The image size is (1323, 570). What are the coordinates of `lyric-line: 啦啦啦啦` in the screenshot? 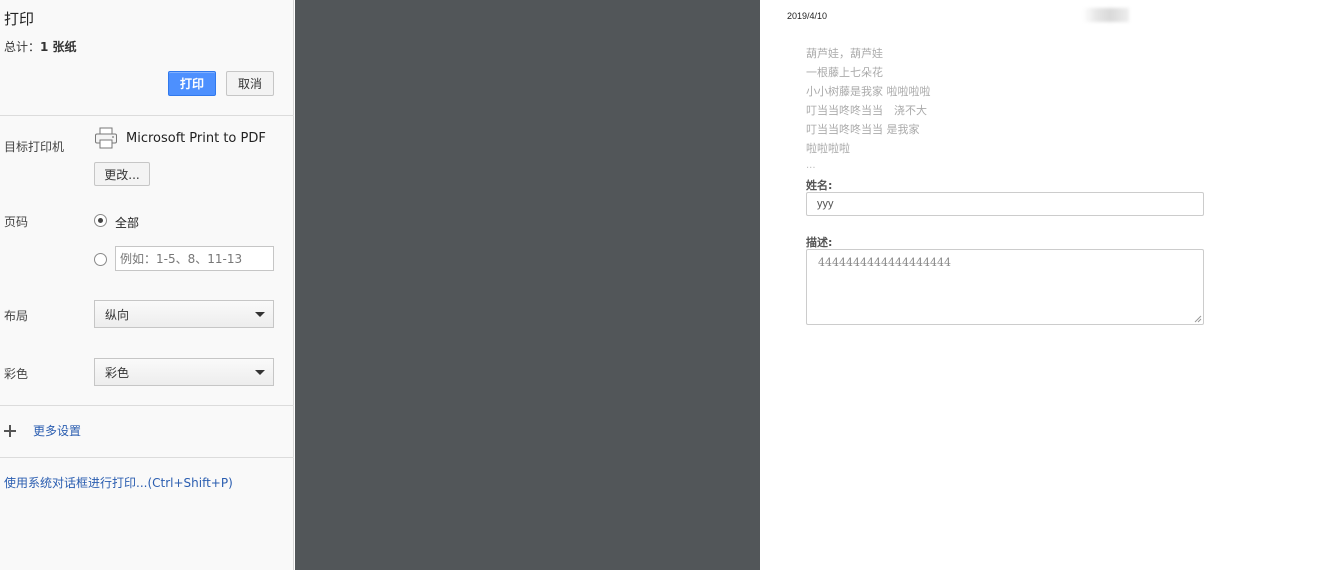 It's located at (828, 148).